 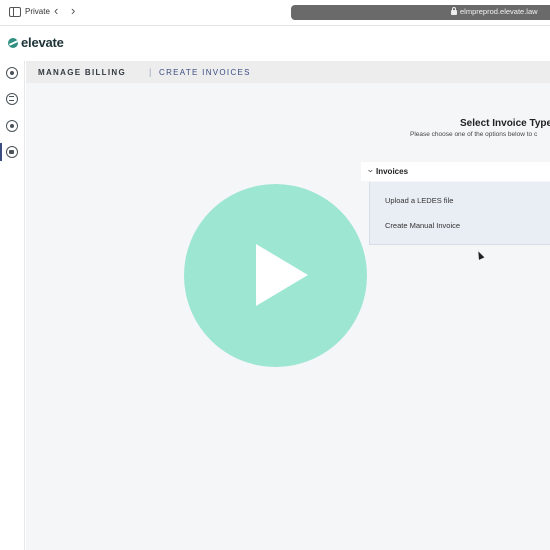 I want to click on browser-toolbar: Private ‹ › elmpreprod.elevate.law, so click(x=275, y=13).